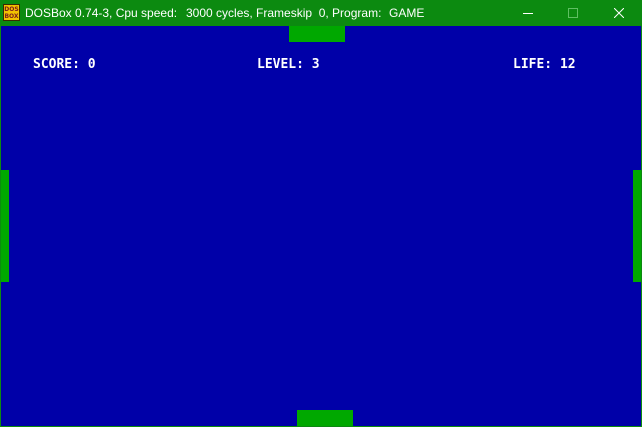 The width and height of the screenshot is (642, 427). What do you see at coordinates (407, 13) in the screenshot?
I see `window-title-program: GAME` at bounding box center [407, 13].